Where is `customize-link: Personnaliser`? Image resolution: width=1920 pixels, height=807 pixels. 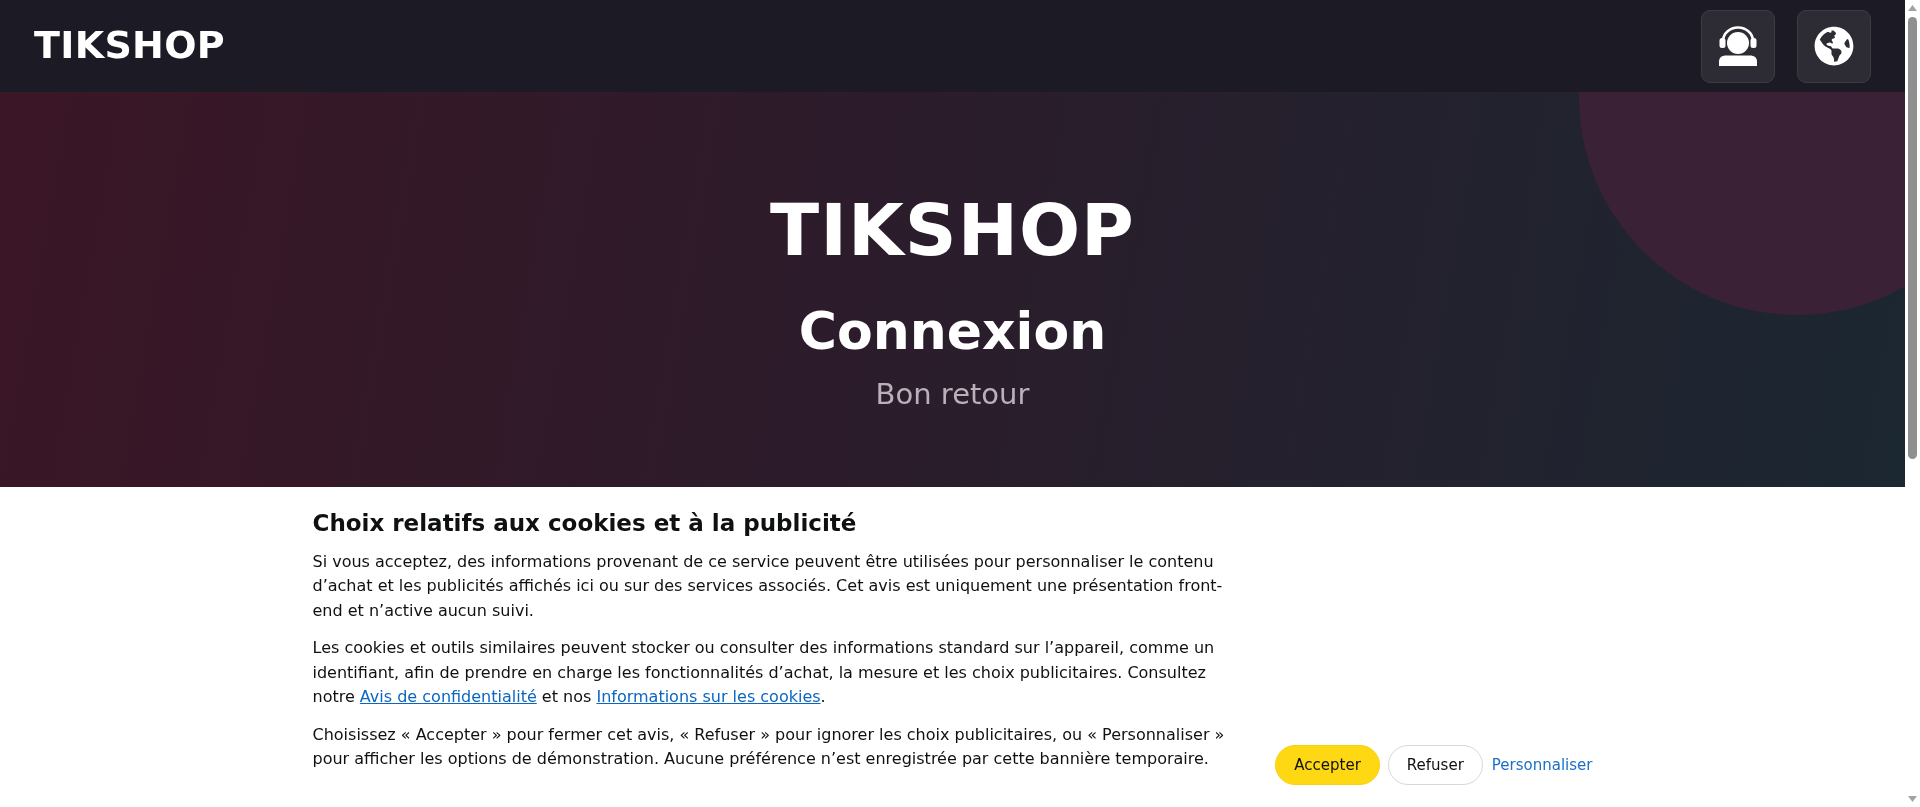
customize-link: Personnaliser is located at coordinates (1542, 764).